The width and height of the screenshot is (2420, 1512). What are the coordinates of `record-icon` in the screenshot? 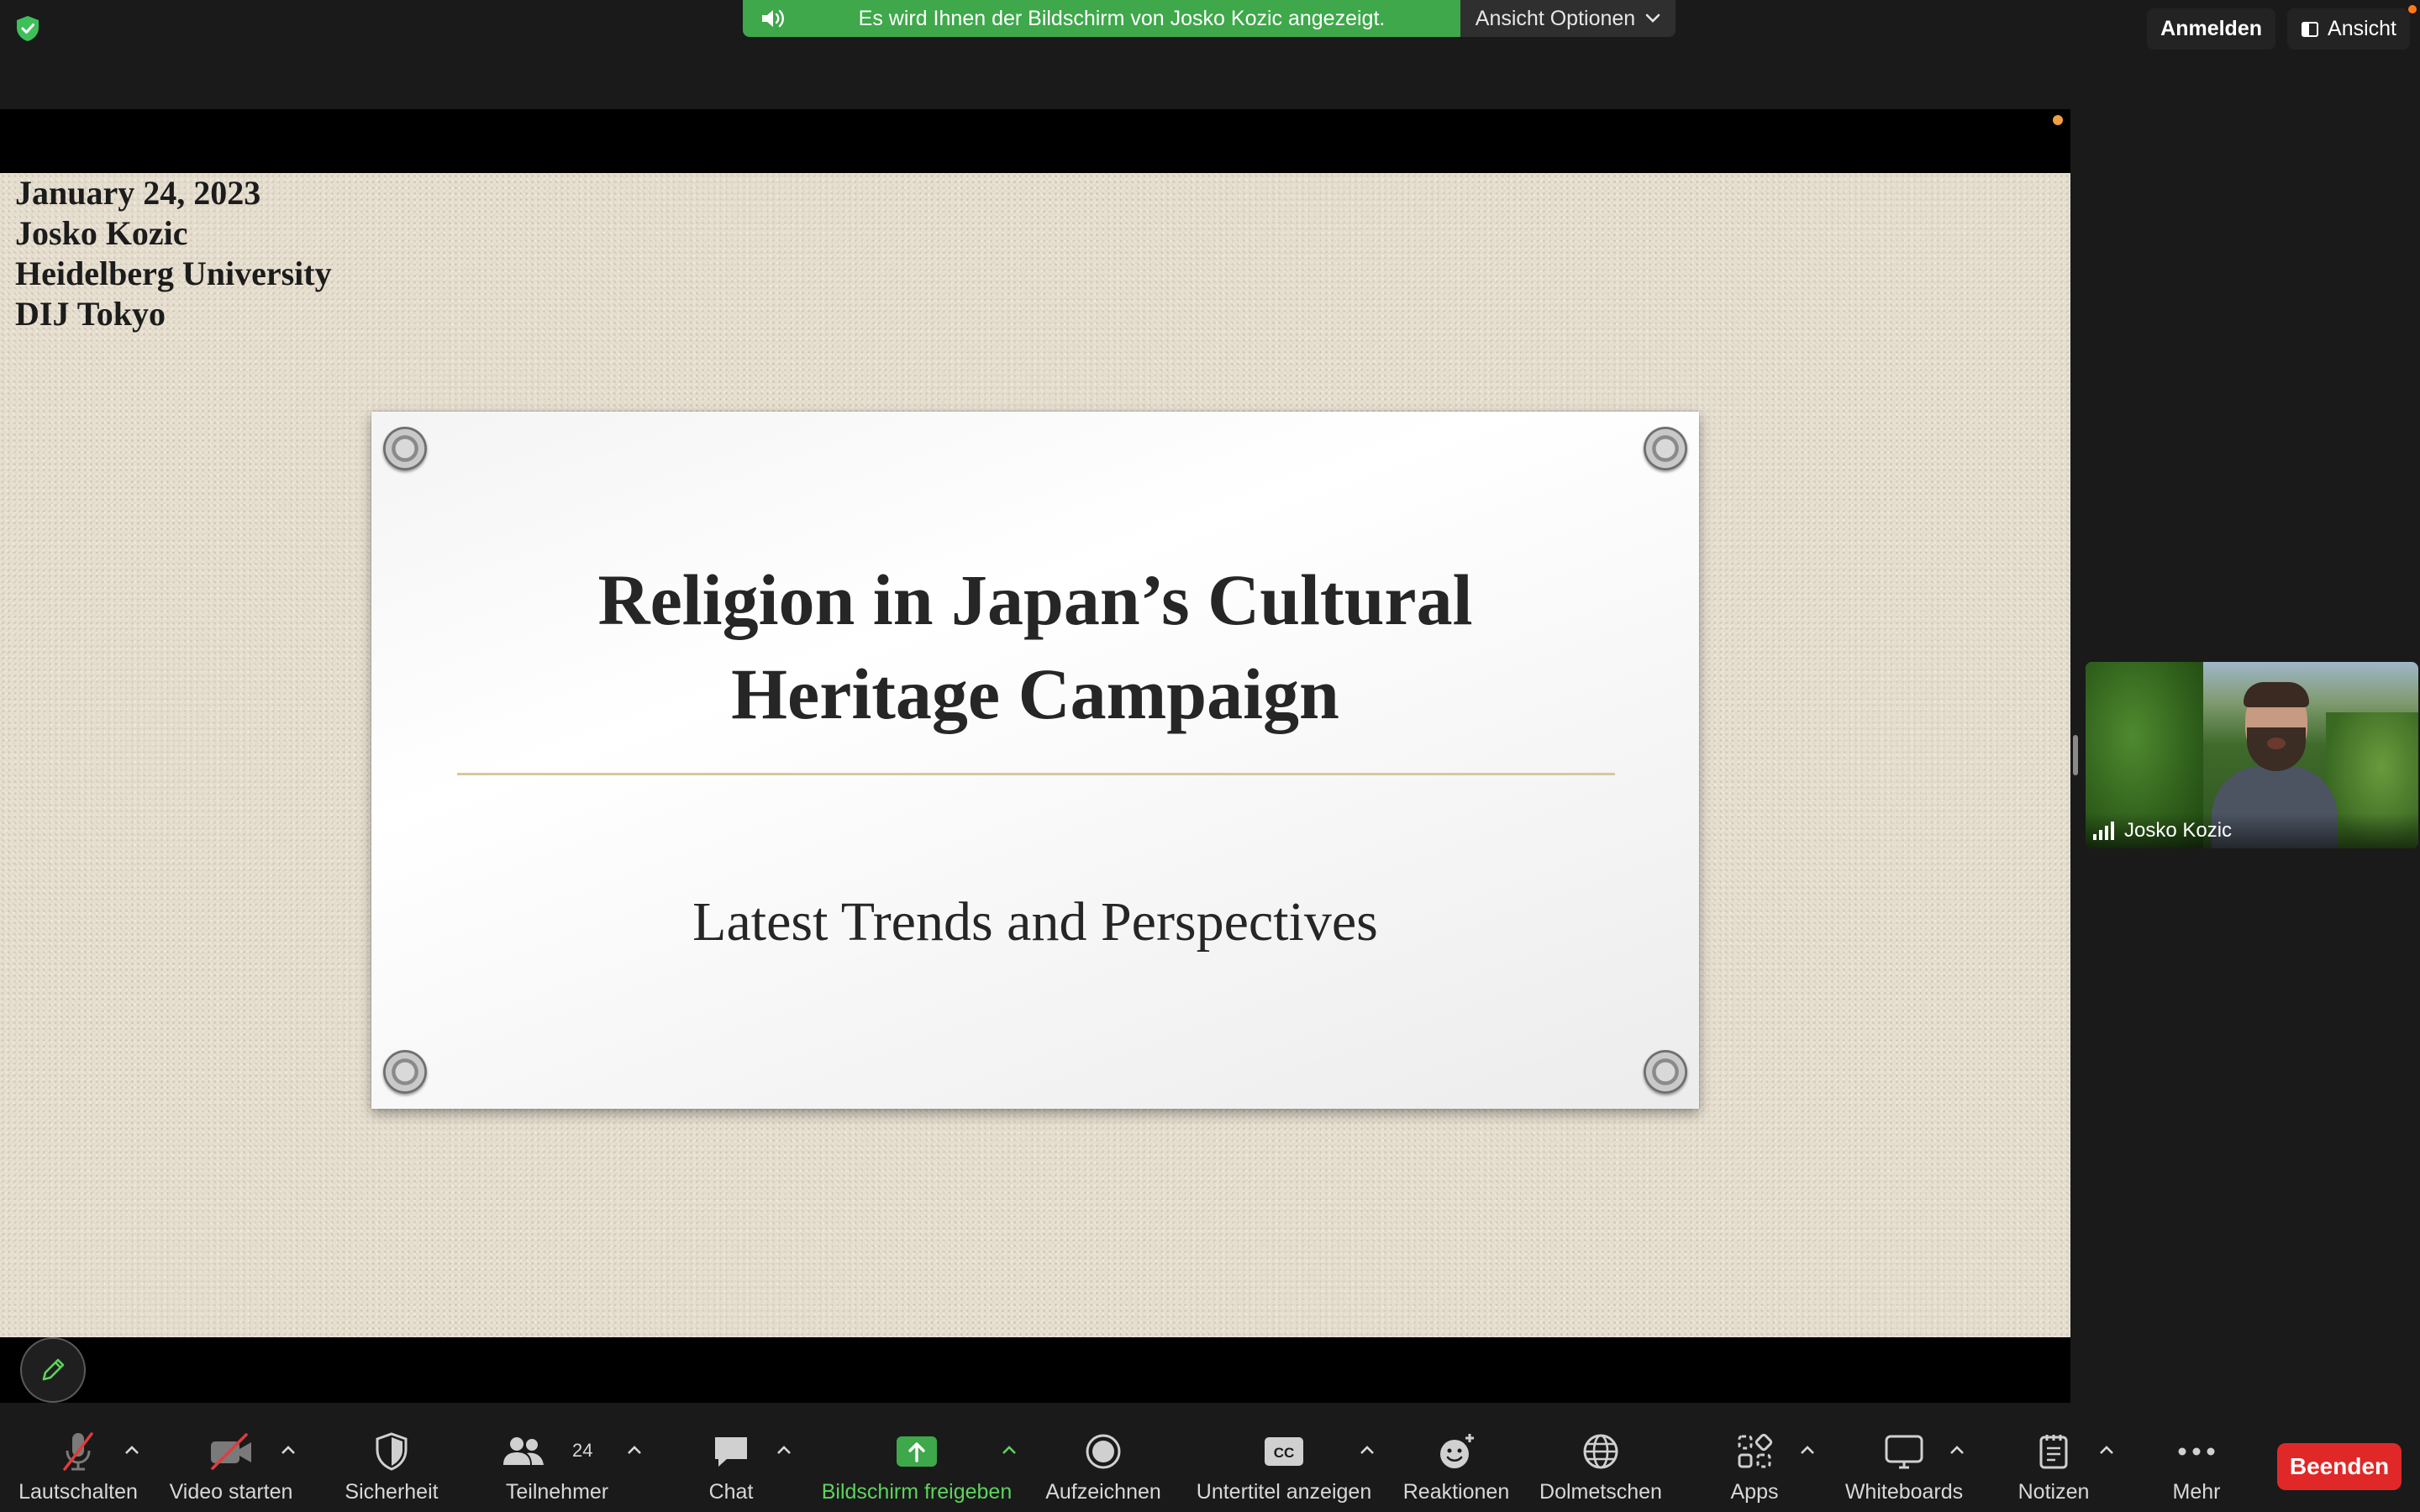 It's located at (1104, 1451).